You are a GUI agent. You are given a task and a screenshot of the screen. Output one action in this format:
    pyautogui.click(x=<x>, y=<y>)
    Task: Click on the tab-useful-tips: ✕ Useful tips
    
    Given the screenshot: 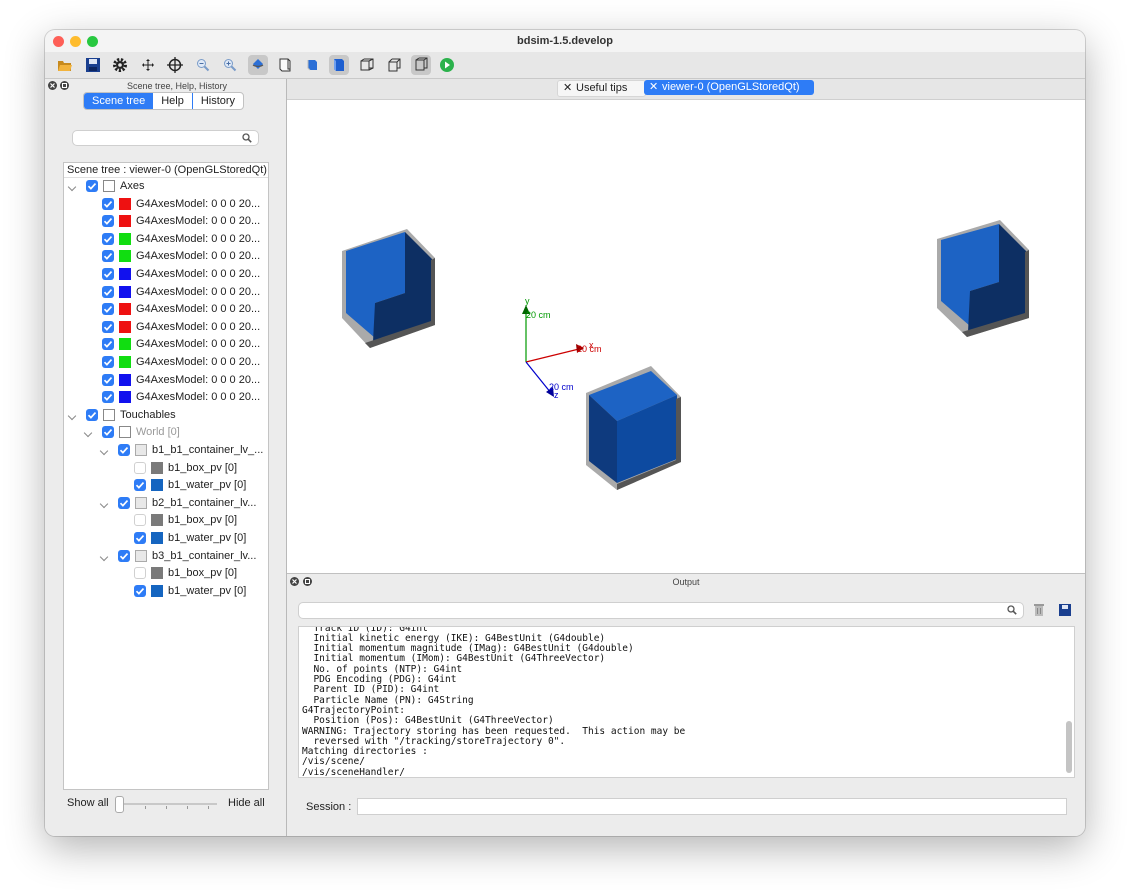 What is the action you would take?
    pyautogui.click(x=601, y=88)
    